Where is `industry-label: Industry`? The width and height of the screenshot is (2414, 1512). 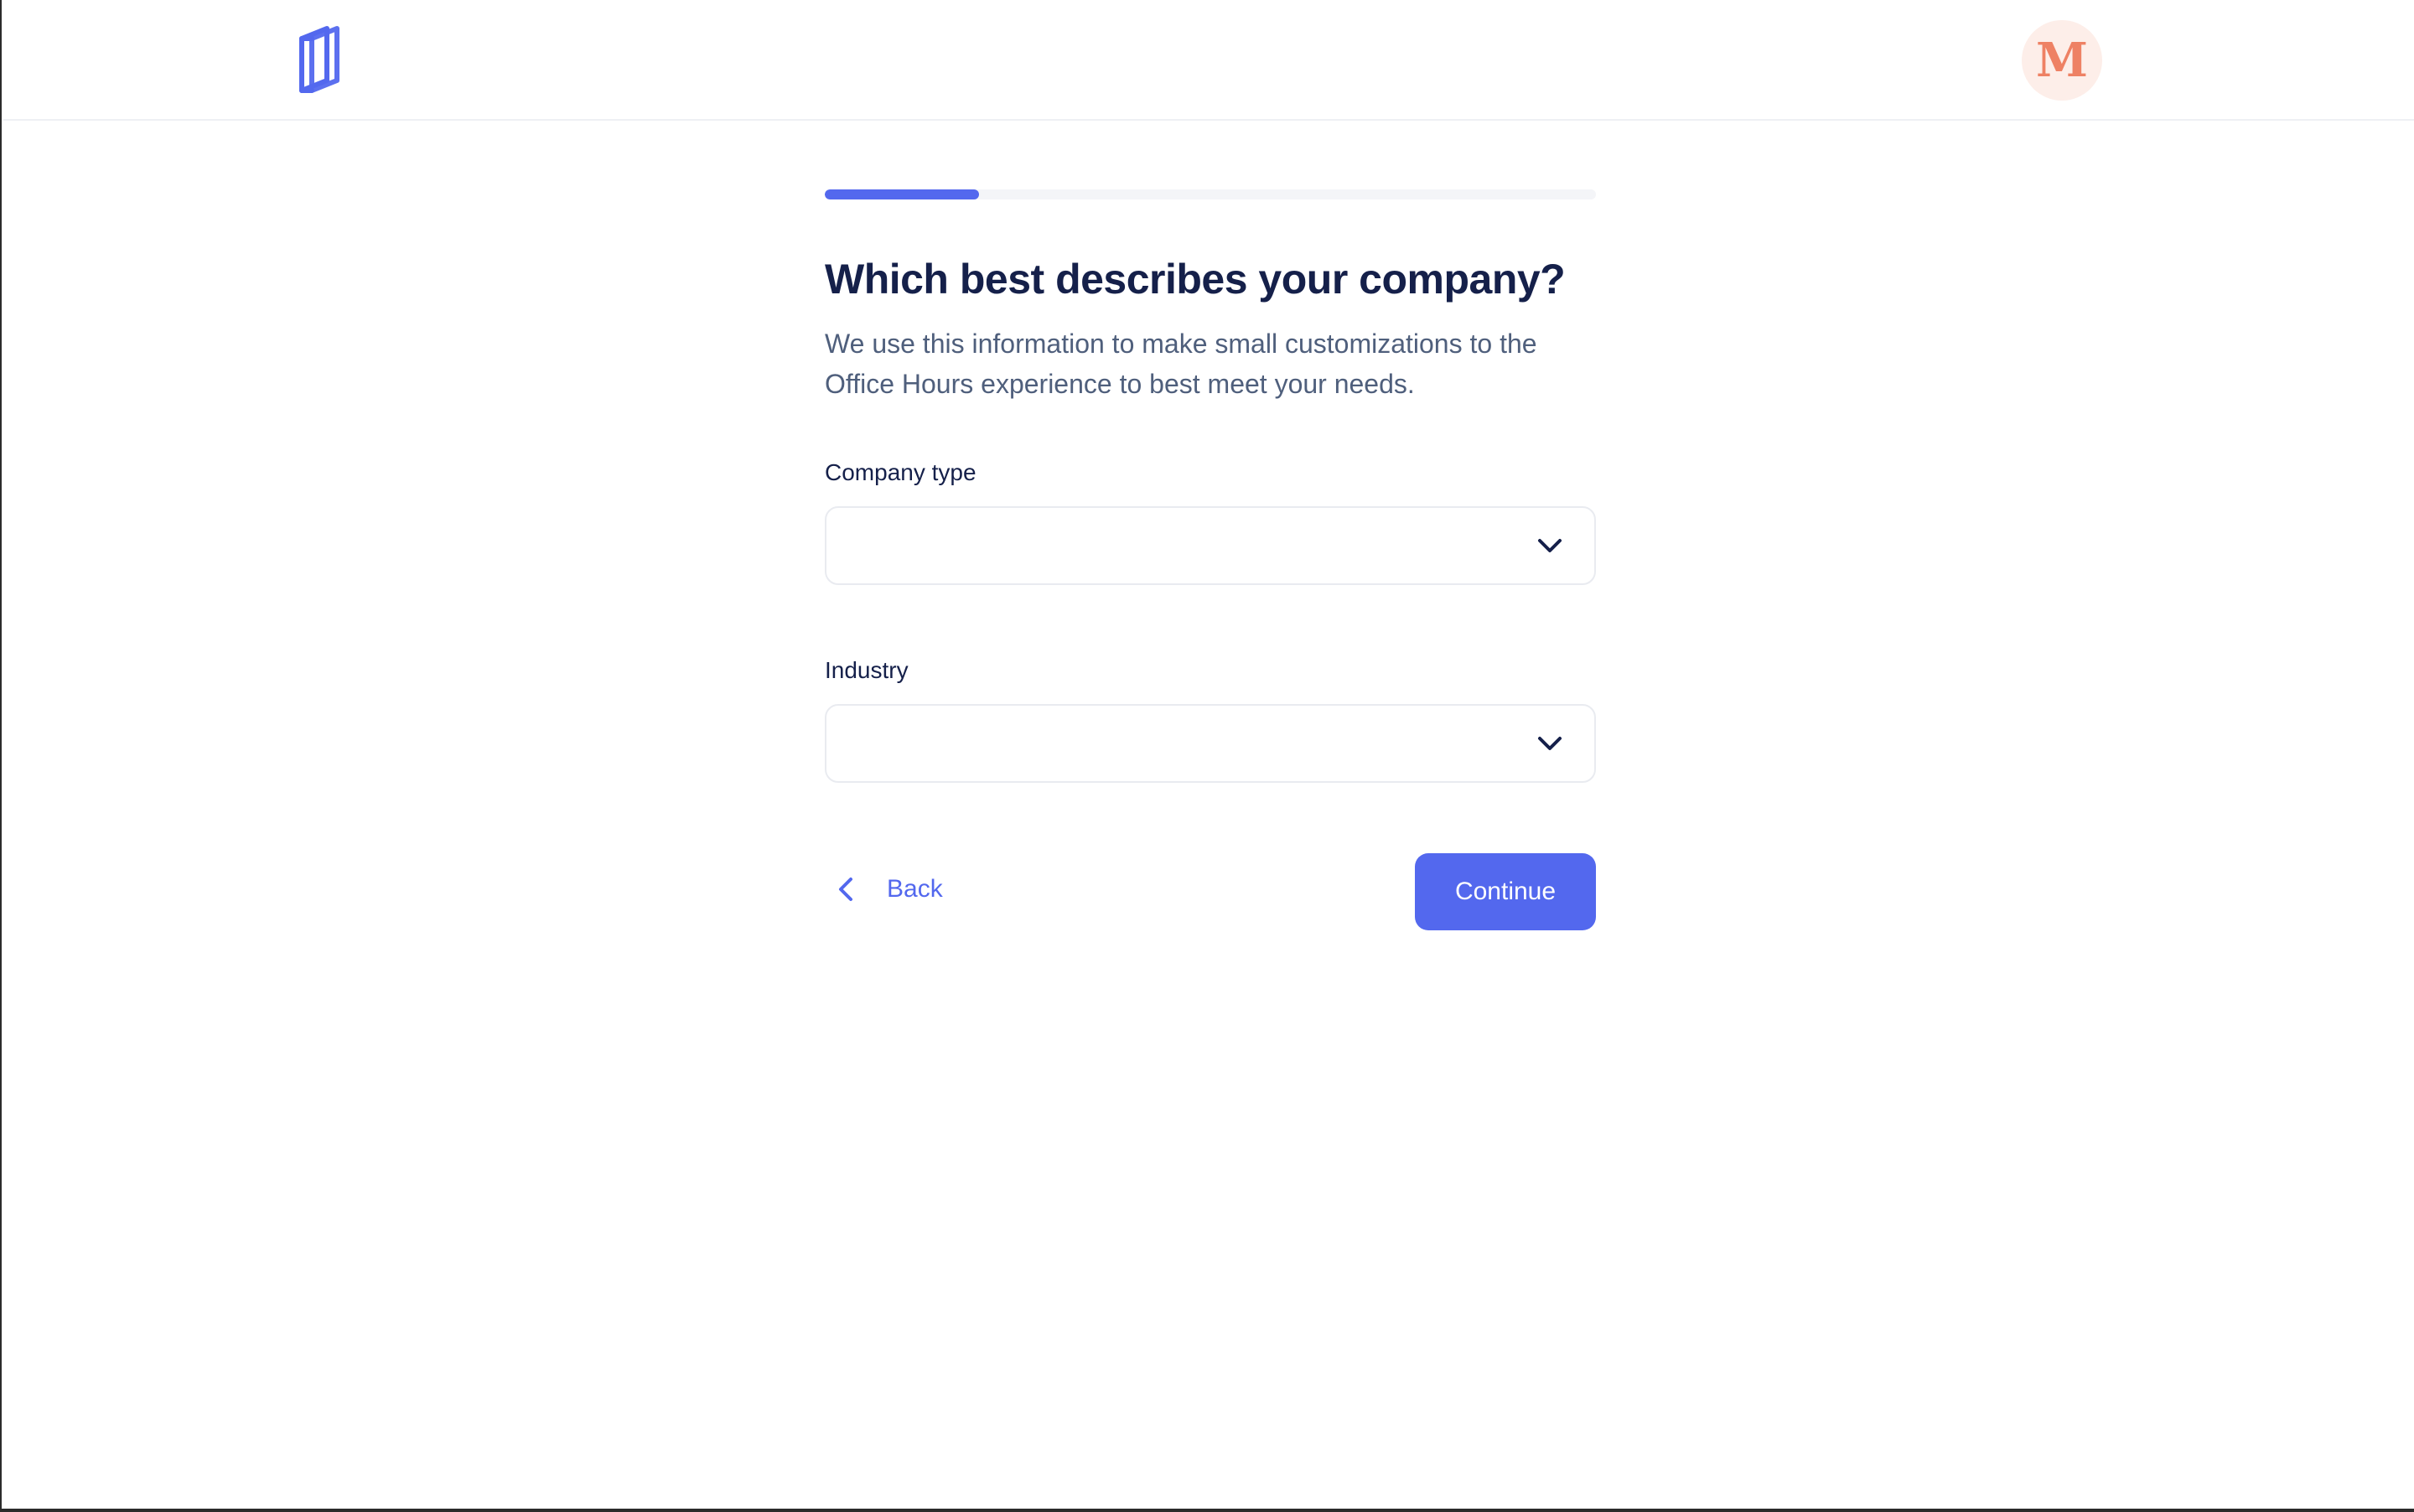
industry-label: Industry is located at coordinates (867, 670).